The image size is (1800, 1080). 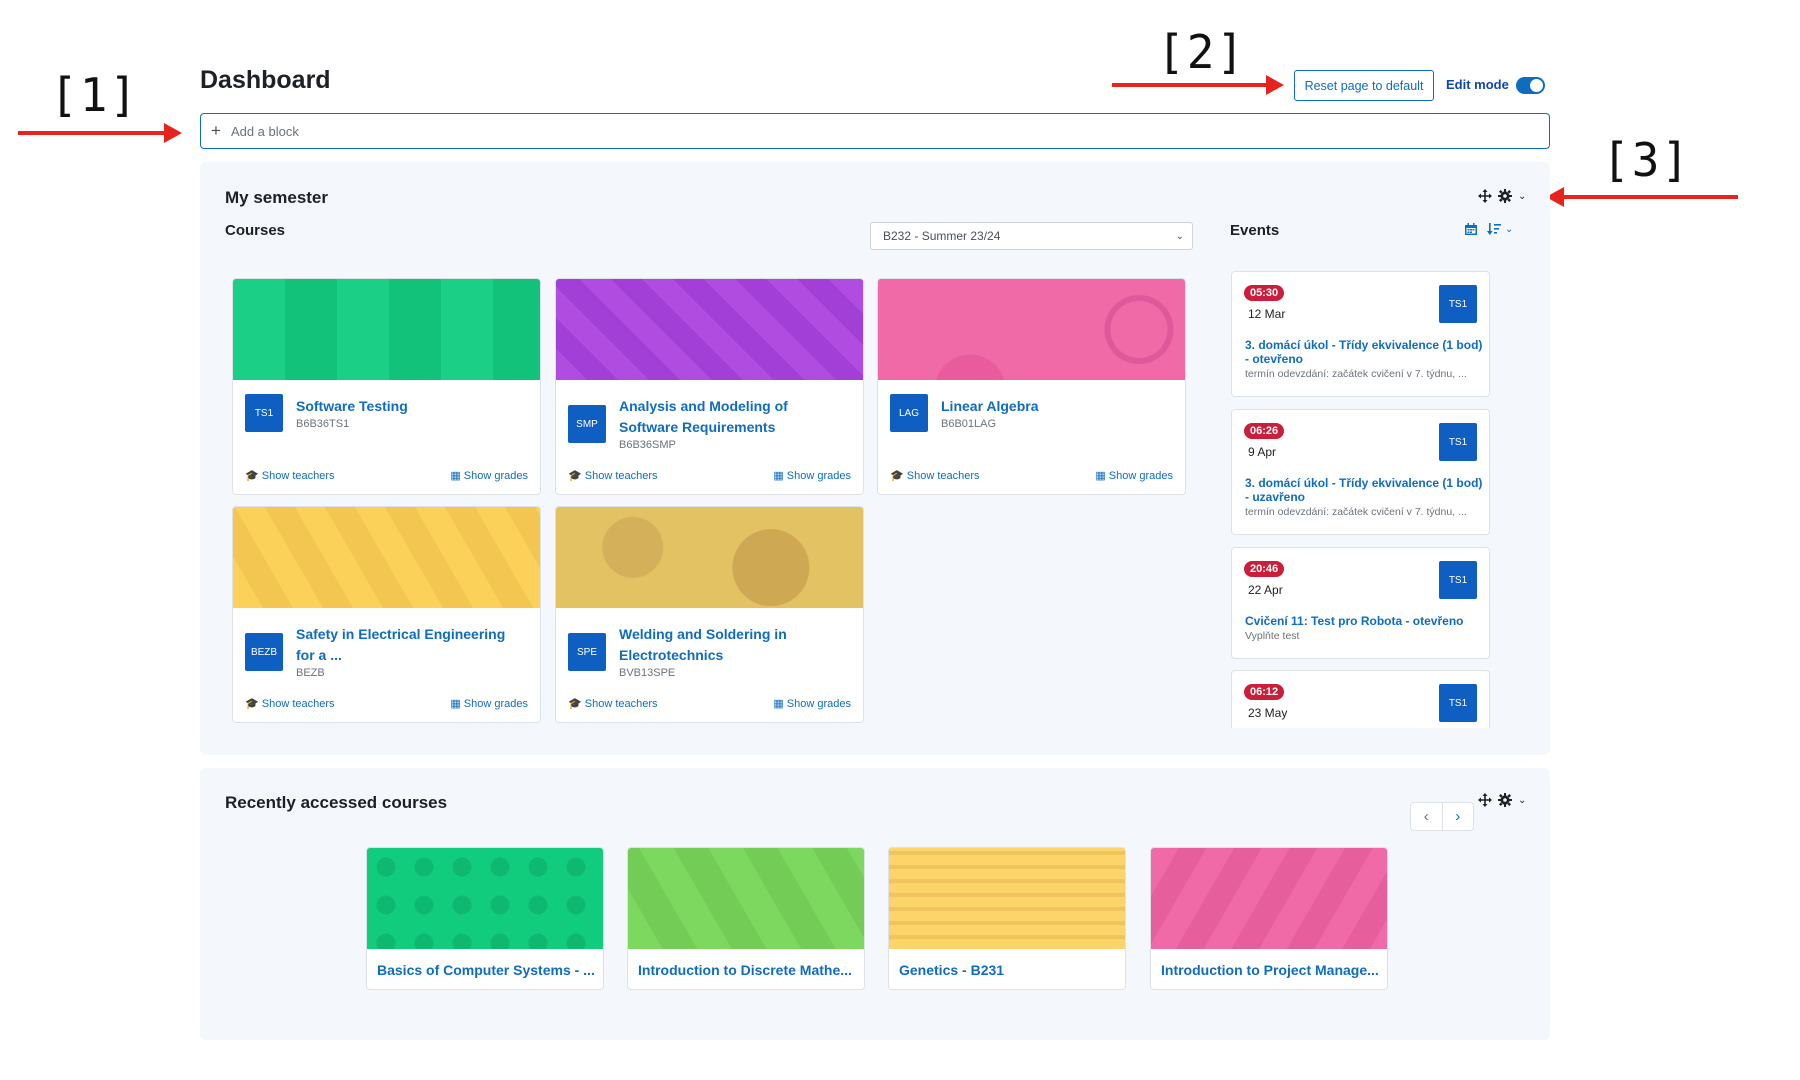 What do you see at coordinates (1427, 816) in the screenshot?
I see `chevron-left-icon: ‹` at bounding box center [1427, 816].